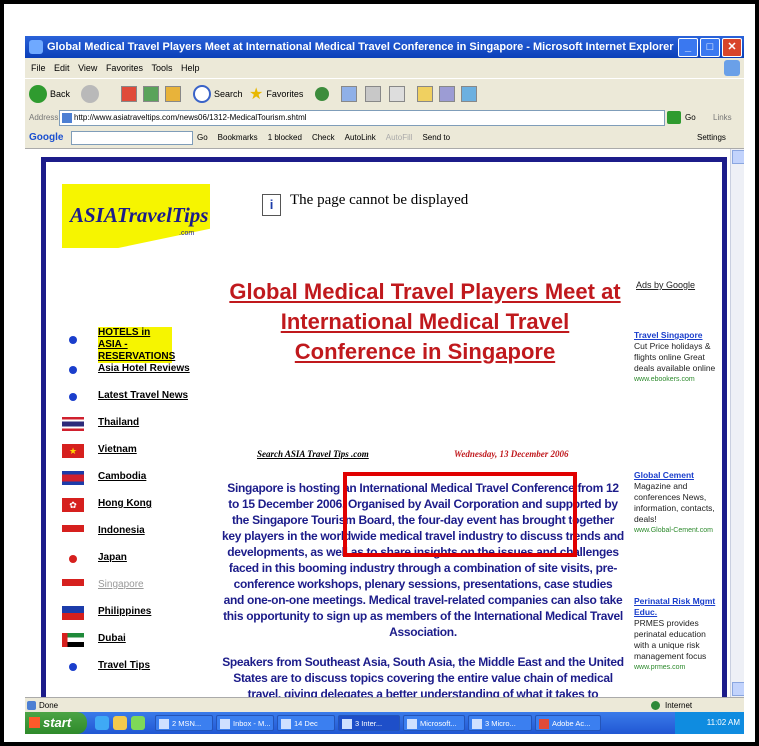  Describe the element at coordinates (73, 451) in the screenshot. I see `vietnam-flag-icon: ★` at that location.